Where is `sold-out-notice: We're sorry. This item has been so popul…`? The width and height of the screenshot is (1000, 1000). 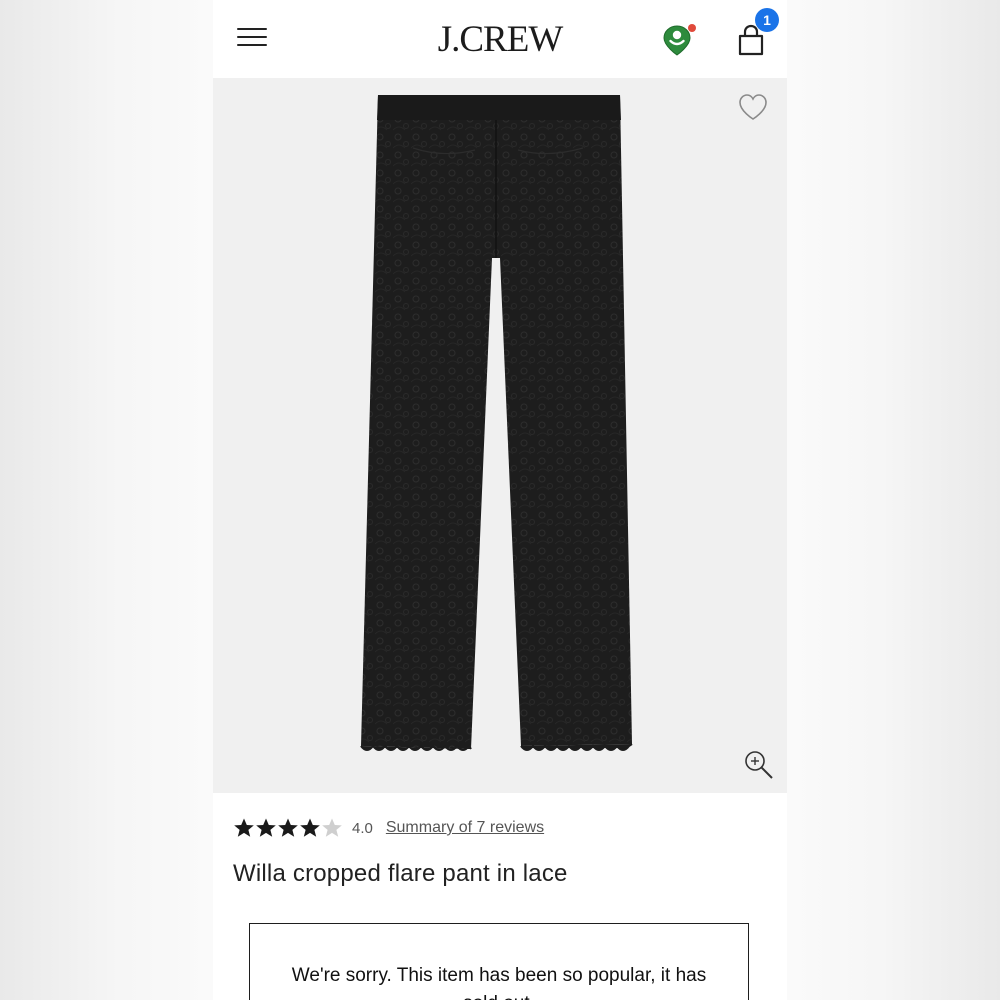
sold-out-notice: We're sorry. This item has been so popul… is located at coordinates (499, 961).